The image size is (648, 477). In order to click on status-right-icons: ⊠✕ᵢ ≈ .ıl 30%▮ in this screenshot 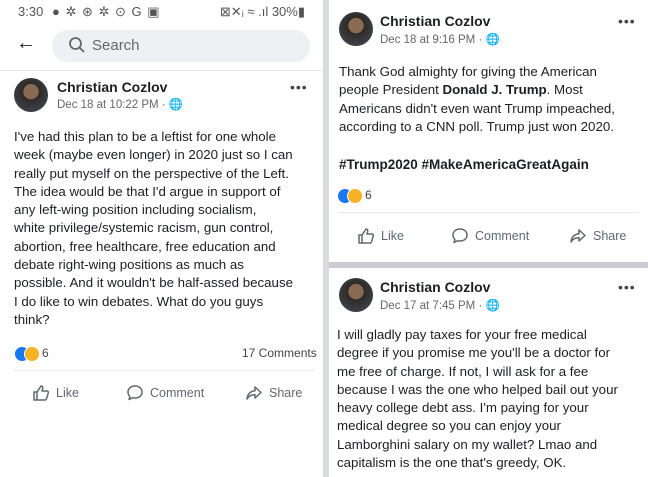, I will do `click(262, 11)`.